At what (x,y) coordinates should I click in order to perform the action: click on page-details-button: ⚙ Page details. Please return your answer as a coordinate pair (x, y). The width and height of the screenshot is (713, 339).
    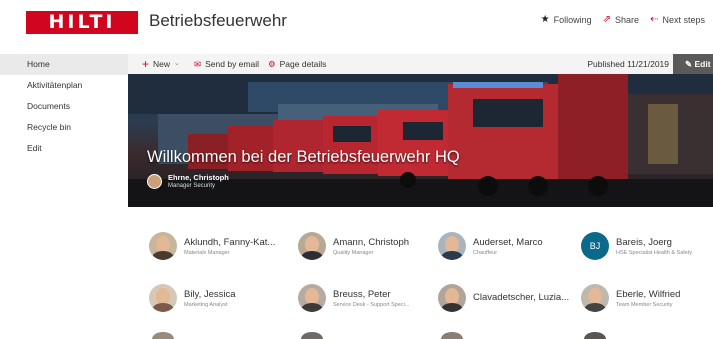
    Looking at the image, I should click on (297, 64).